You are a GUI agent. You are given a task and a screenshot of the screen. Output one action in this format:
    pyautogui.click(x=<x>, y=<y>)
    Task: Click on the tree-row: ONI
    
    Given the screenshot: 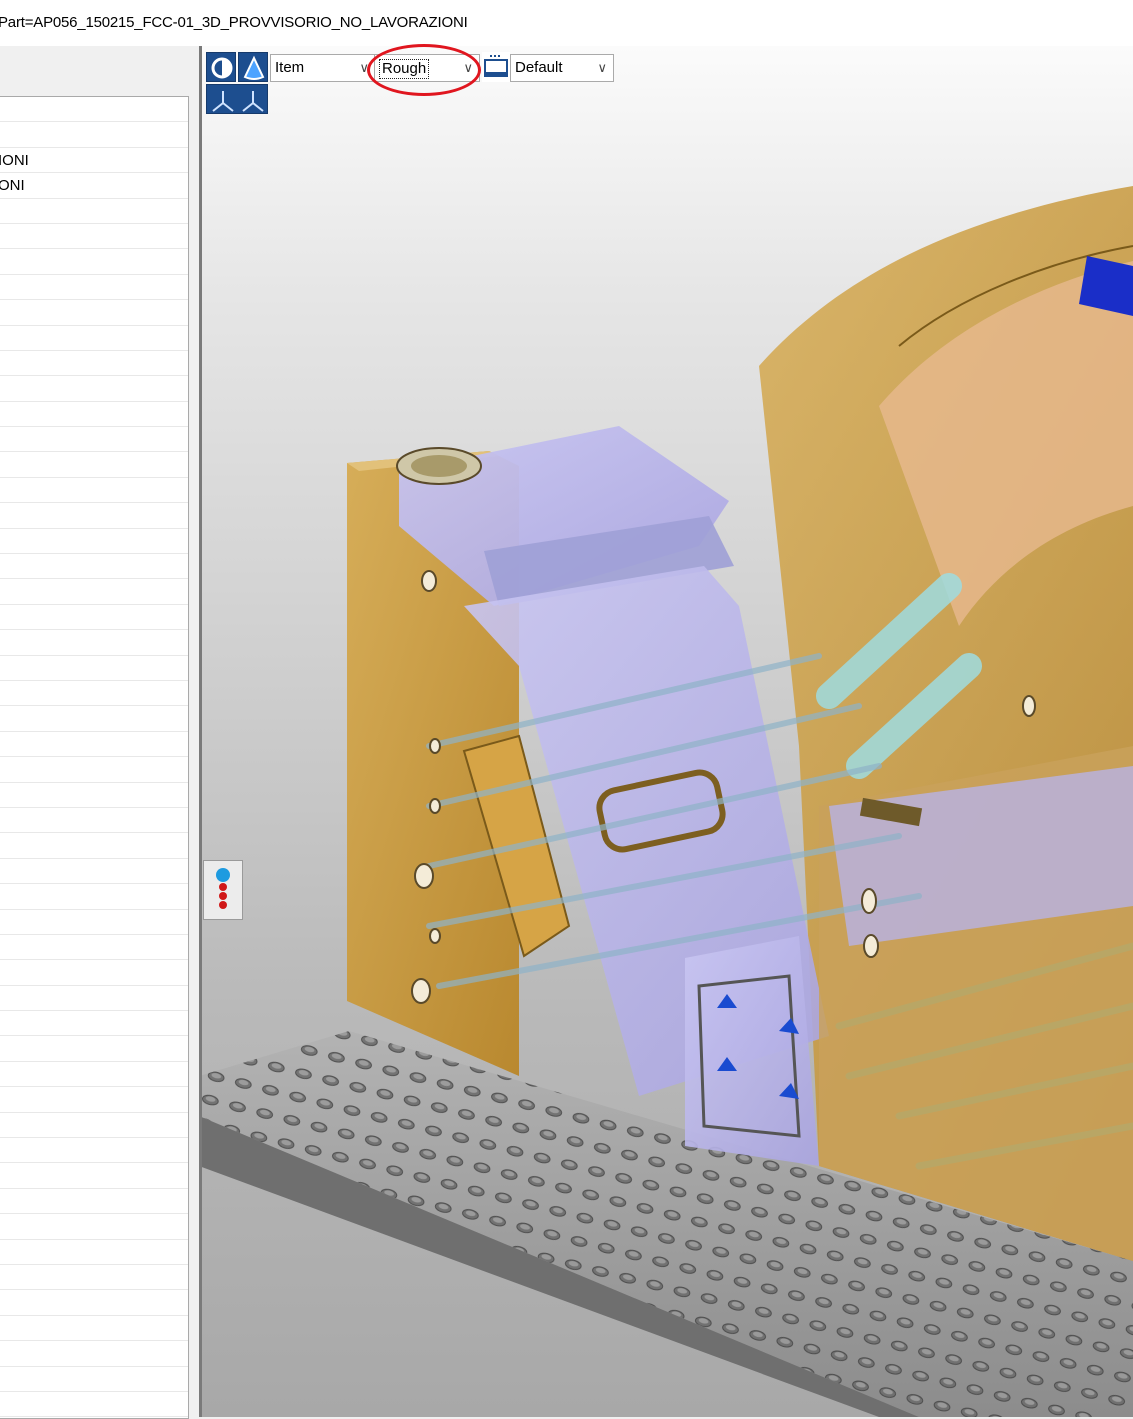 What is the action you would take?
    pyautogui.click(x=94, y=186)
    